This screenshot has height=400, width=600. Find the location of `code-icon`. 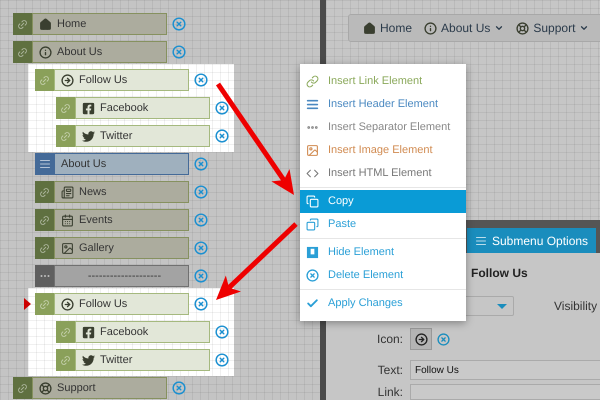

code-icon is located at coordinates (312, 173).